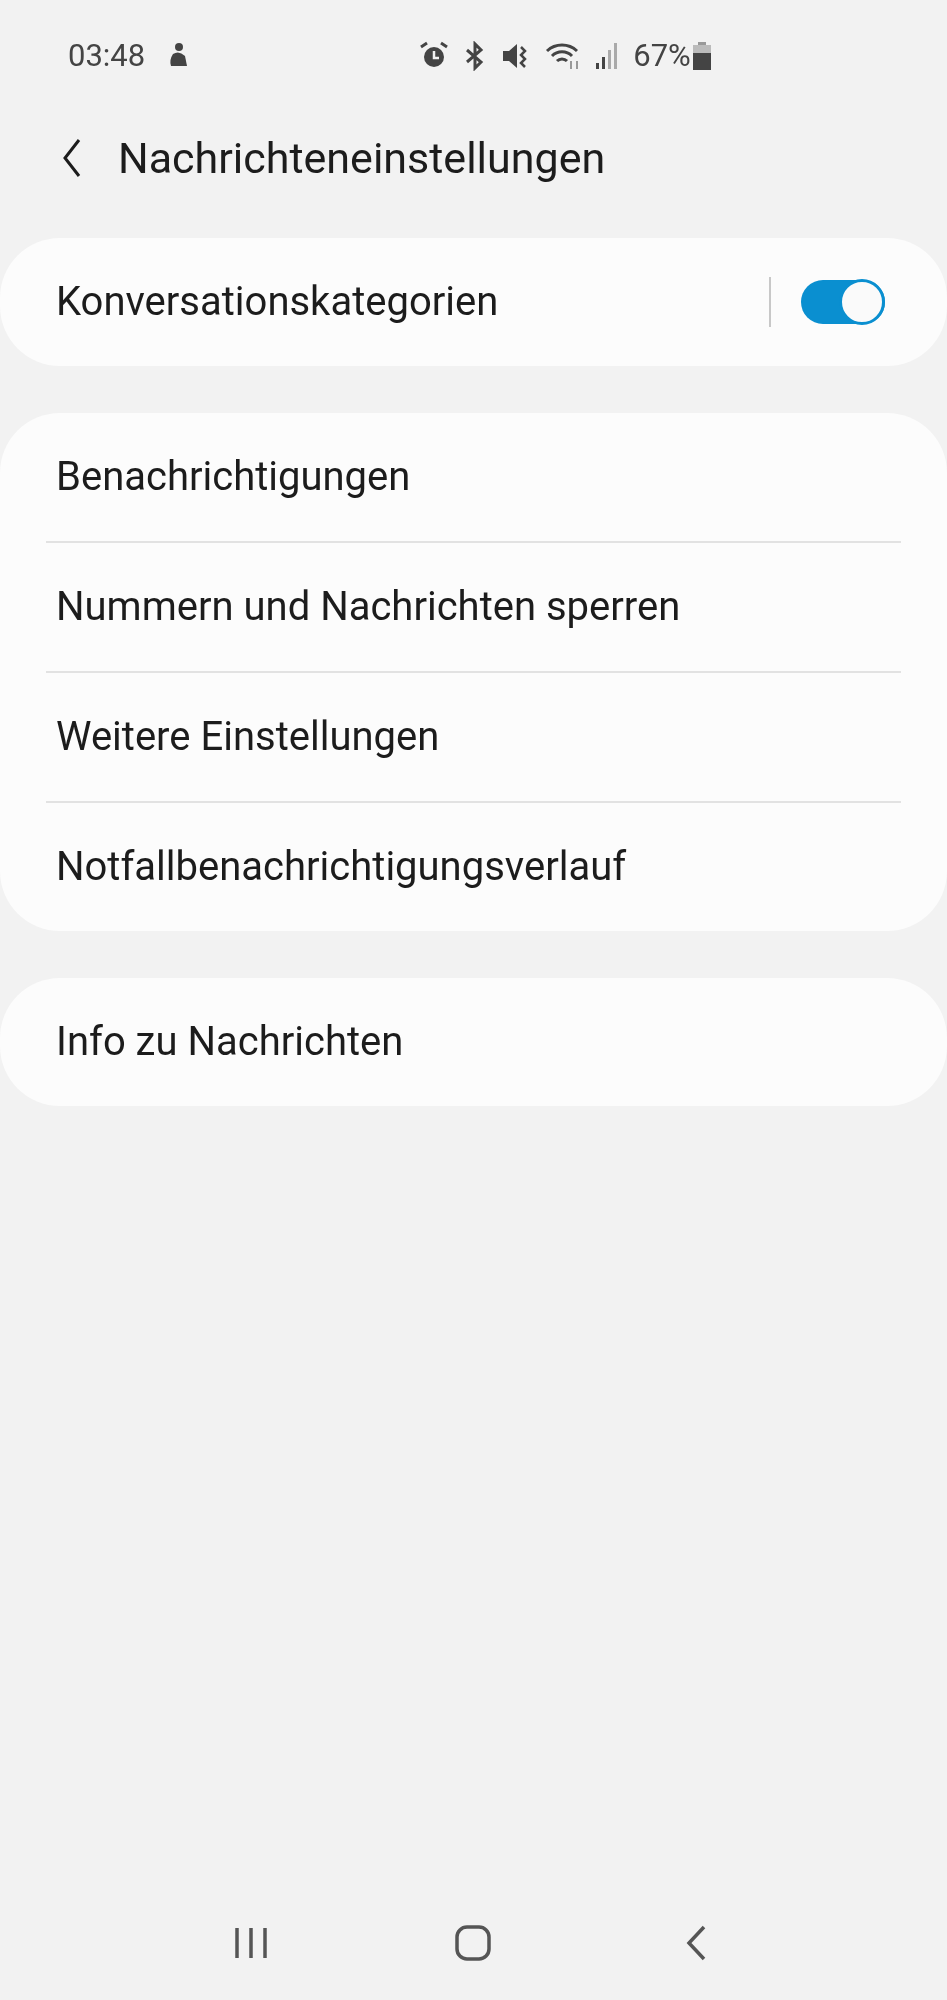 This screenshot has width=947, height=2000. I want to click on battery-percent: 67%, so click(662, 55).